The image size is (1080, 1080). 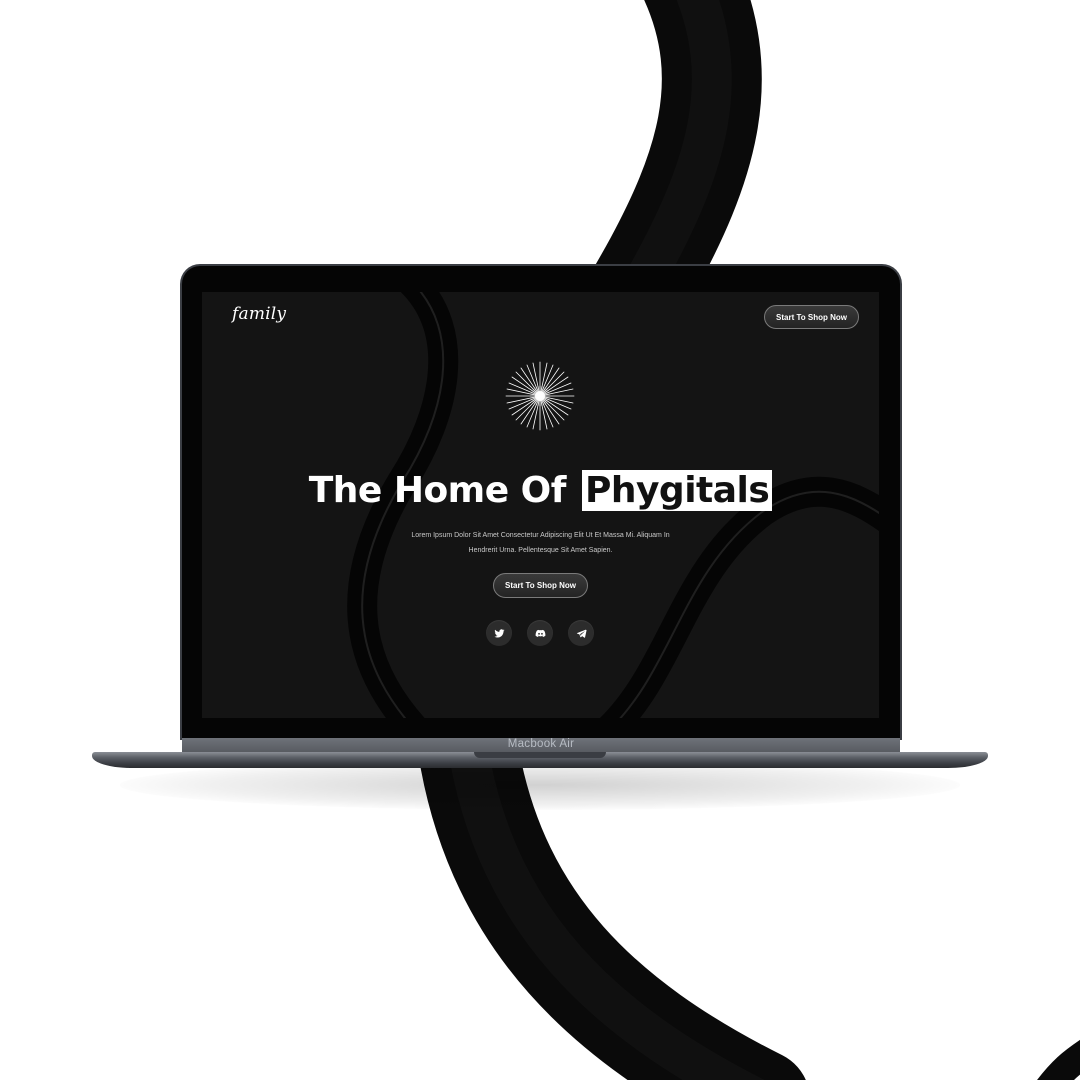 What do you see at coordinates (259, 314) in the screenshot?
I see `brand-logo: family` at bounding box center [259, 314].